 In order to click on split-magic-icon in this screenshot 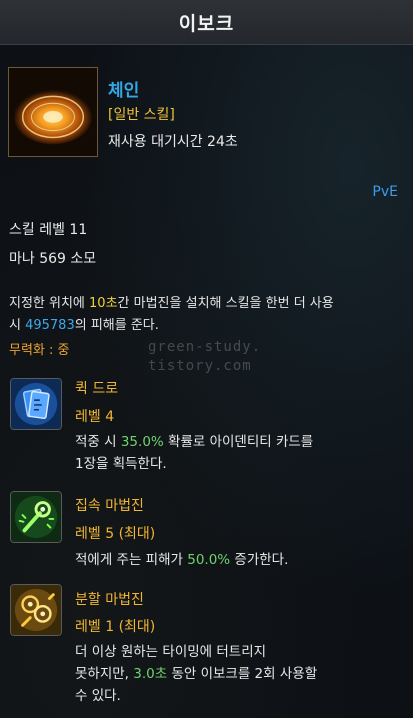, I will do `click(36, 610)`.